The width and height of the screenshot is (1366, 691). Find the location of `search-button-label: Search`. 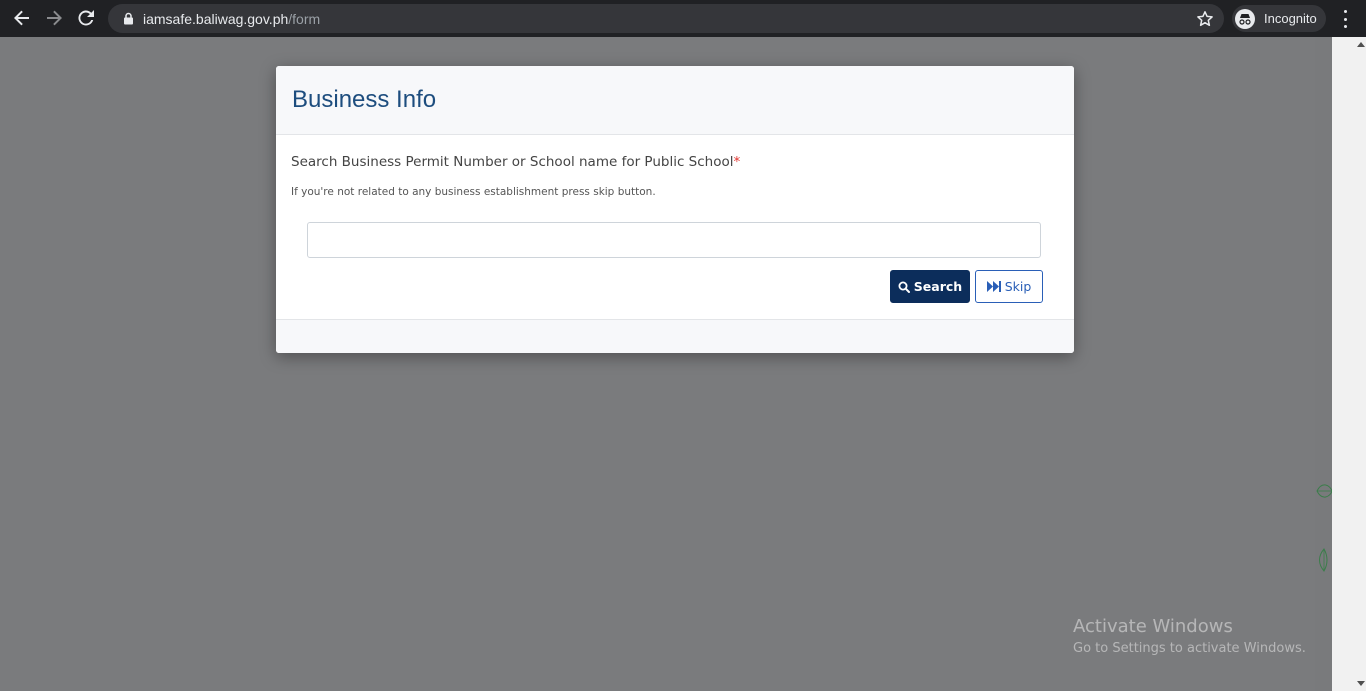

search-button-label: Search is located at coordinates (938, 286).